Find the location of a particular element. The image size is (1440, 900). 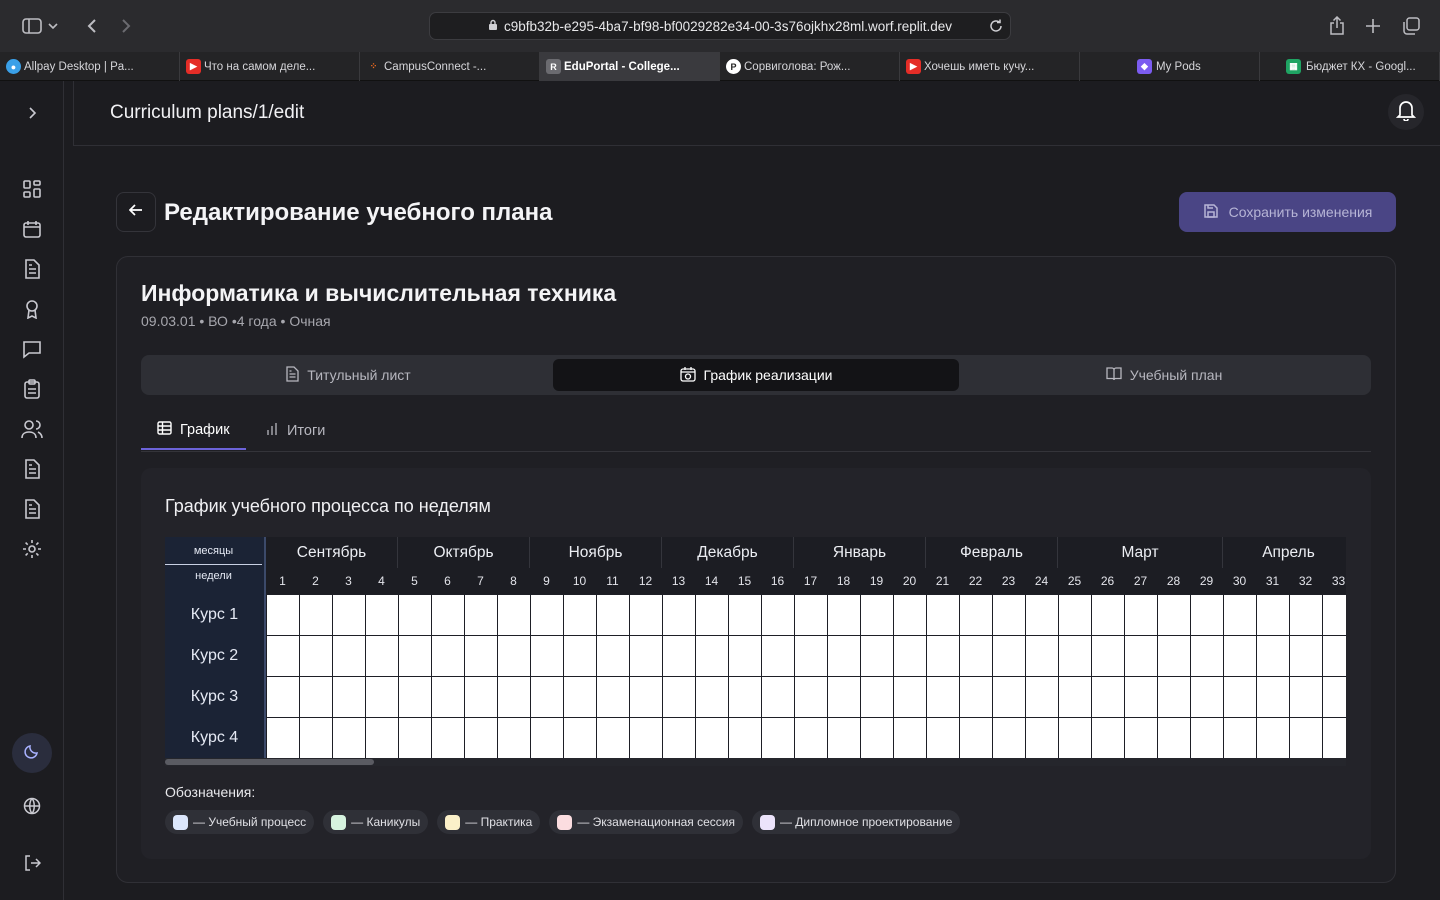

program-meta: 09.03.01 • ВО •4 года • Очная is located at coordinates (236, 321).